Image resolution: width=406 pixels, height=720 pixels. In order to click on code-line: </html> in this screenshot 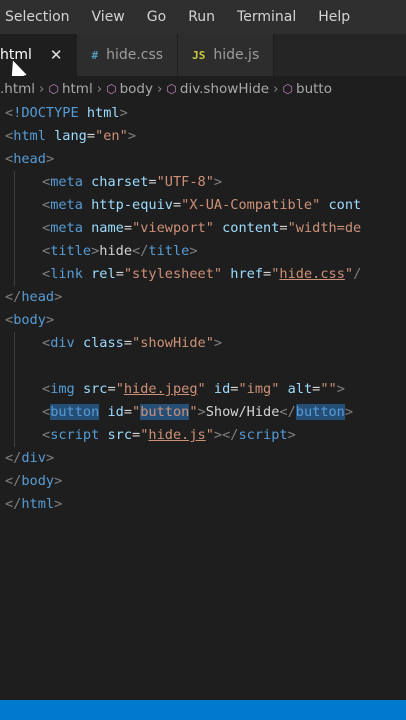, I will do `click(34, 504)`.